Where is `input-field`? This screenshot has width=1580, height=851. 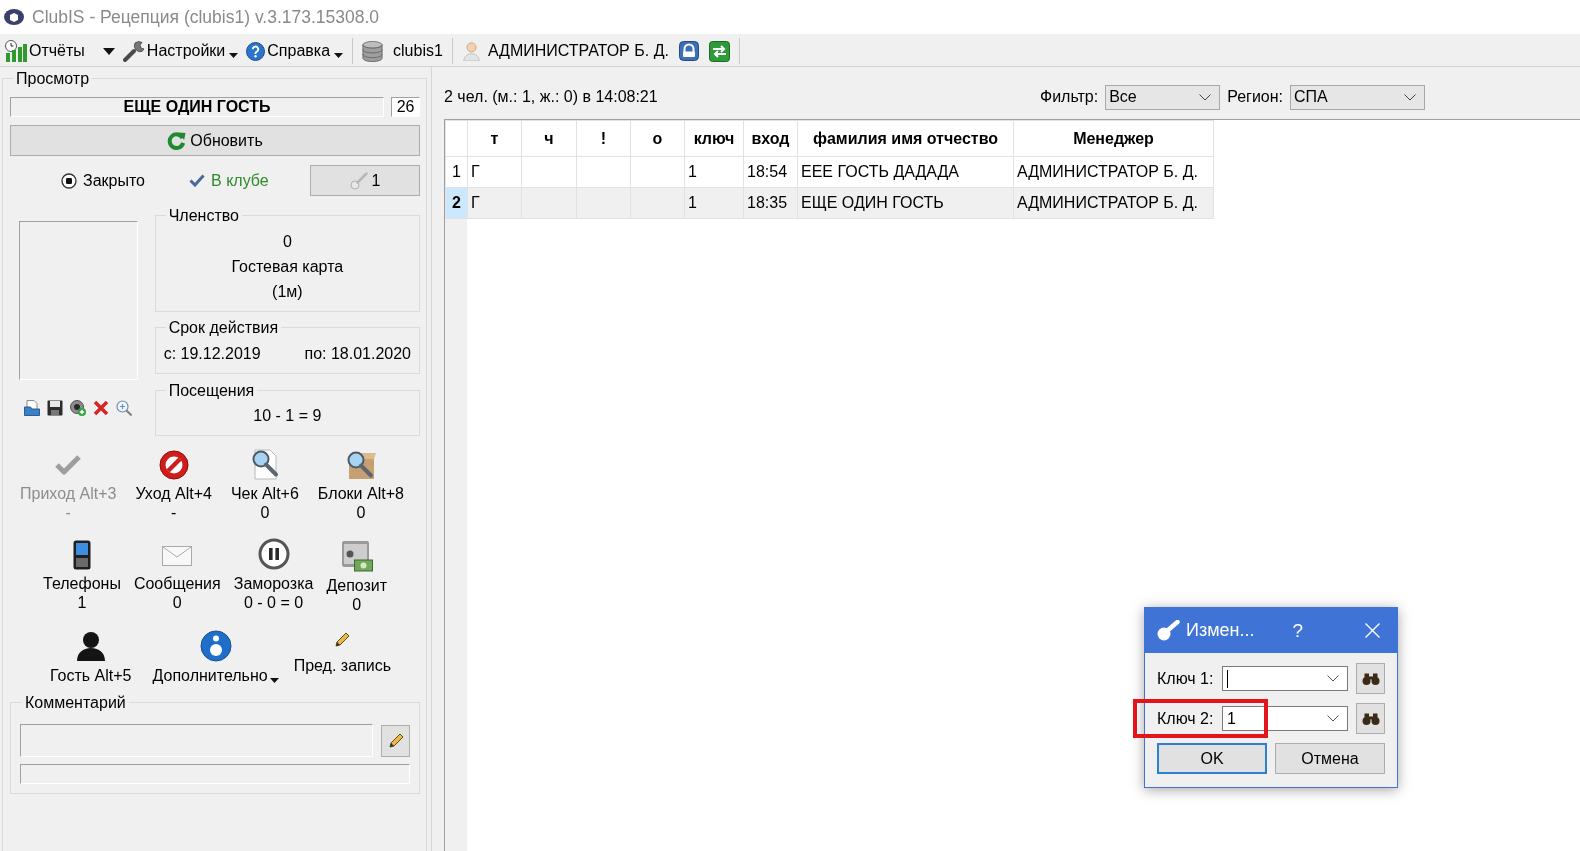 input-field is located at coordinates (215, 774).